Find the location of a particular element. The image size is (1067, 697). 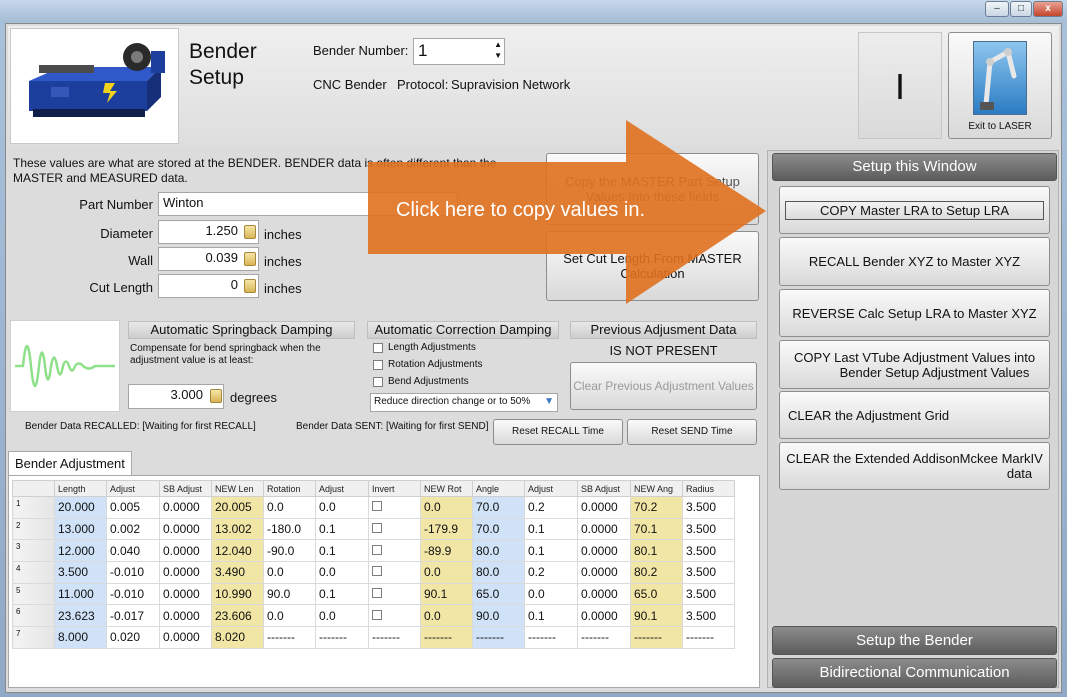

grid-header is located at coordinates (33, 488).